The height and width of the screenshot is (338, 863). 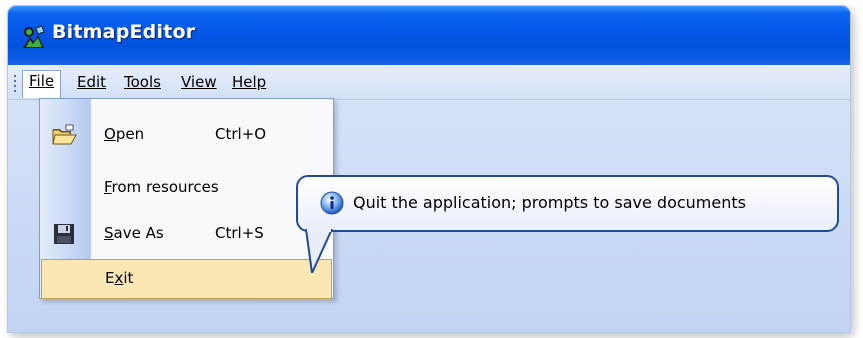 I want to click on menu-file-label: File, so click(x=42, y=81).